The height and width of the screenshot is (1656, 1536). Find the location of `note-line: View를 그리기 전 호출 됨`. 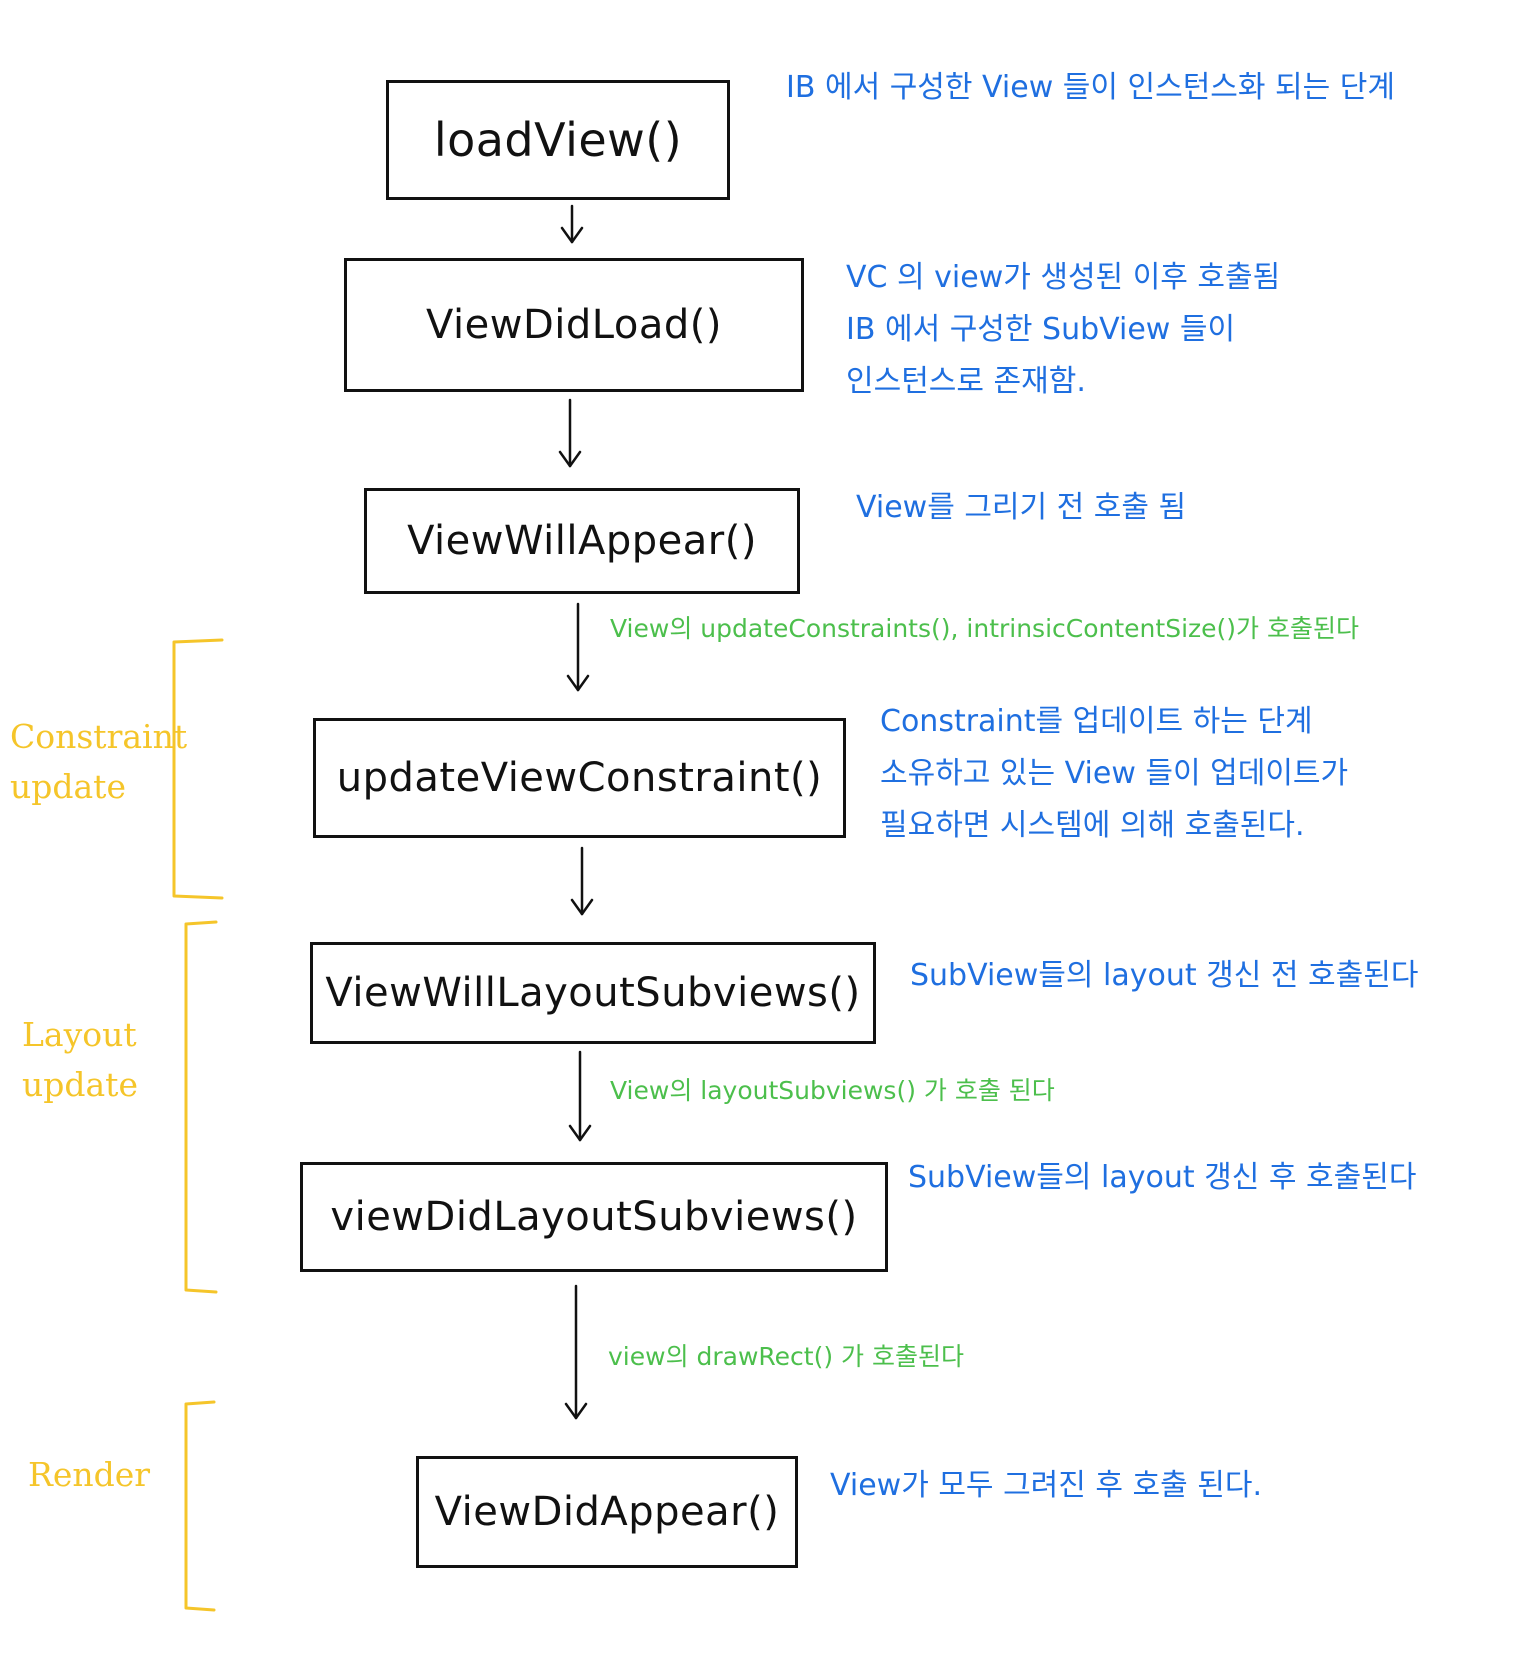

note-line: View를 그리기 전 호출 됨 is located at coordinates (1021, 507).